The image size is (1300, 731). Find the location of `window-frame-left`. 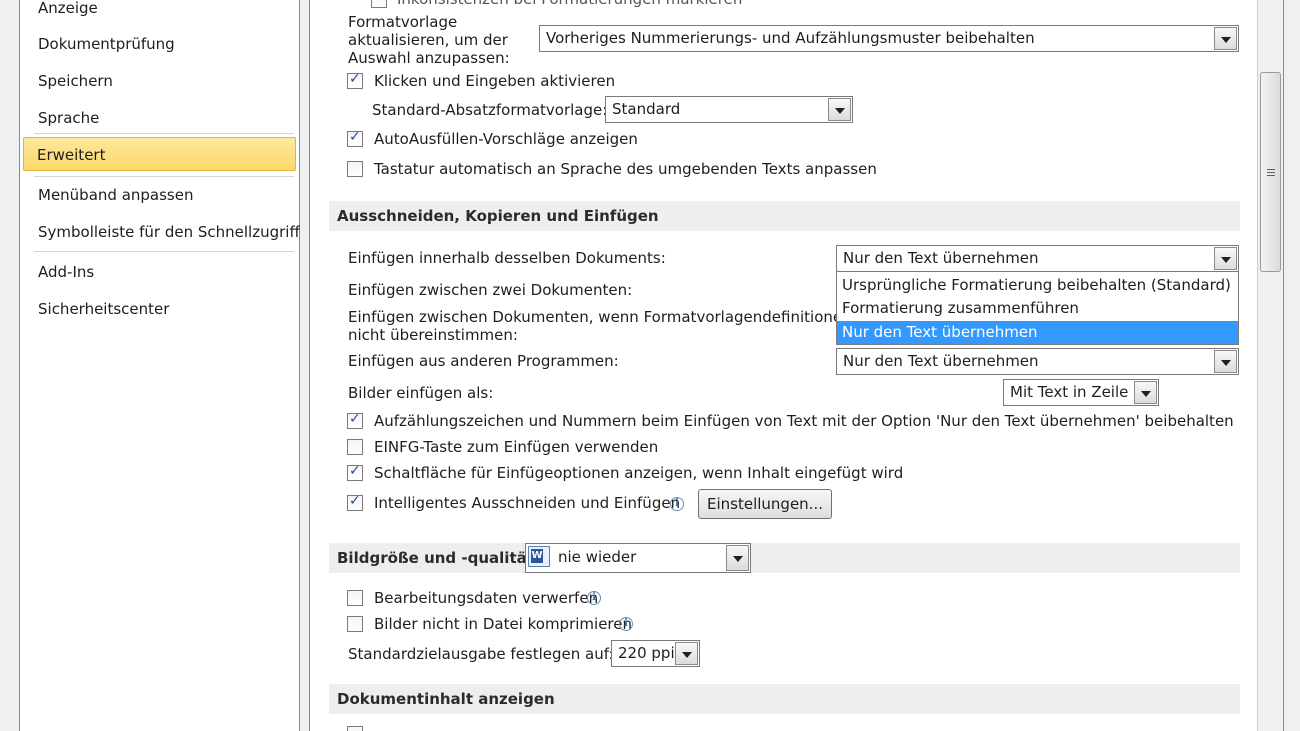

window-frame-left is located at coordinates (10, 365).